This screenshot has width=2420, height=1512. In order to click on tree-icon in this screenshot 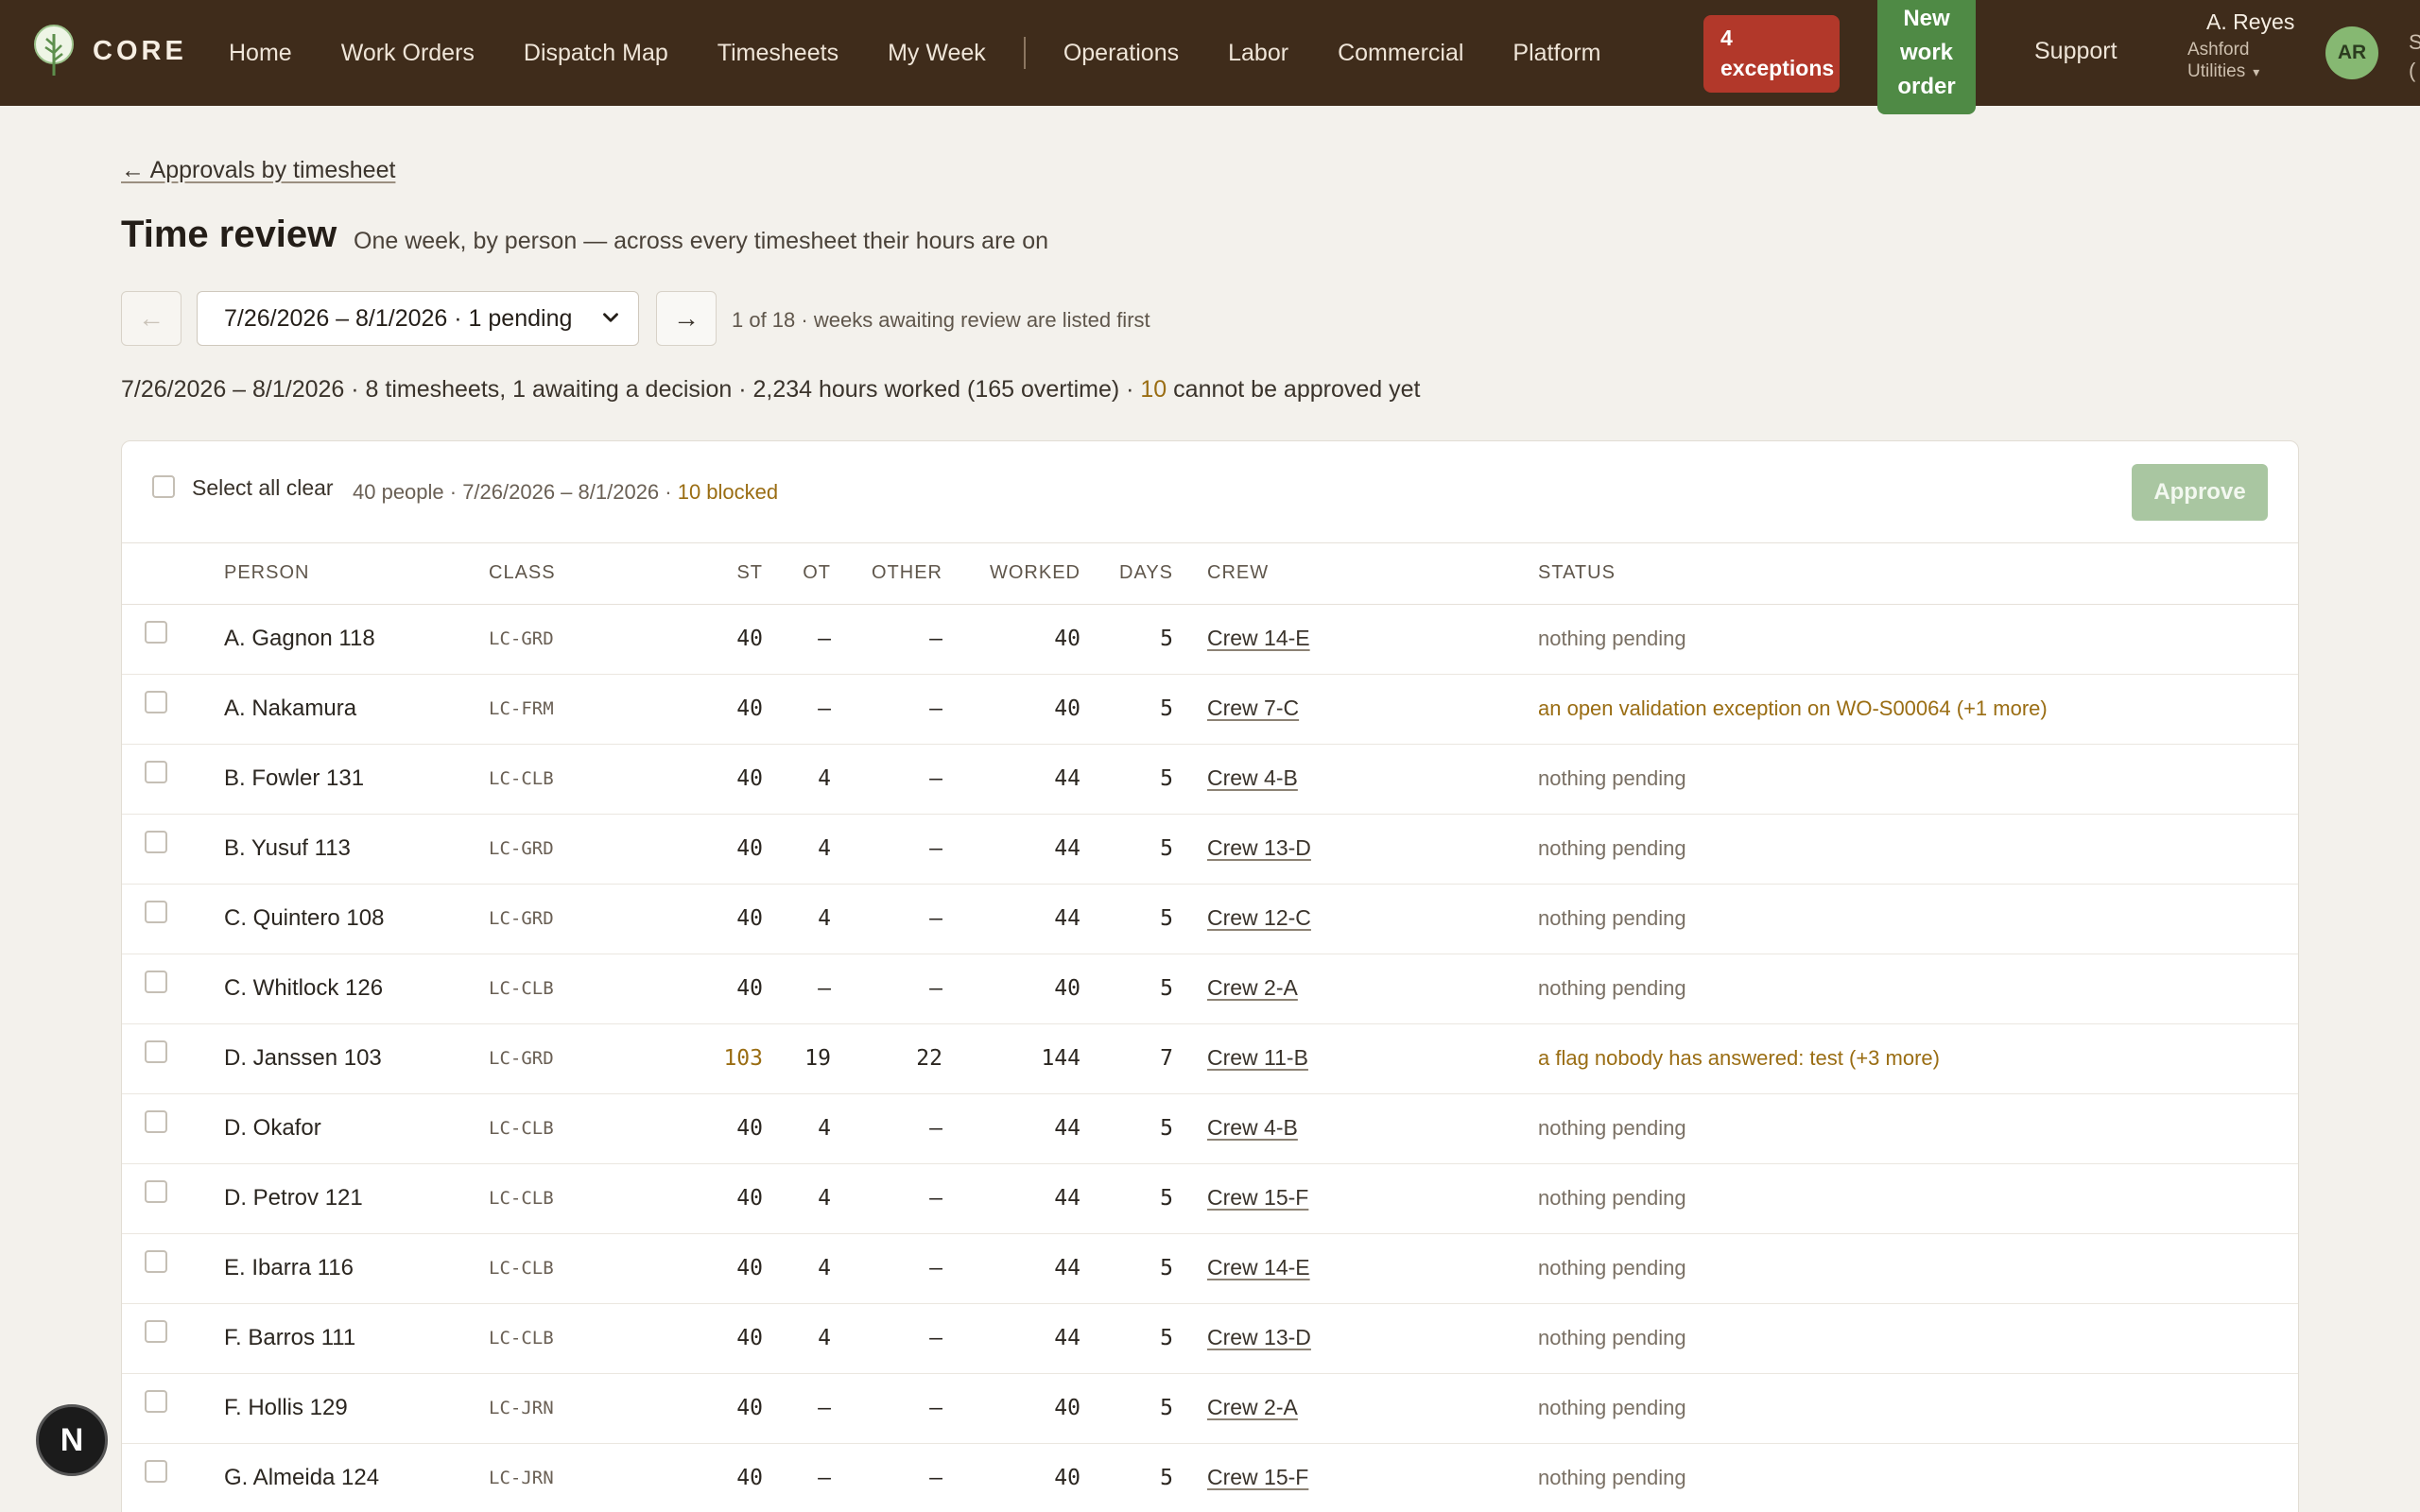, I will do `click(54, 50)`.